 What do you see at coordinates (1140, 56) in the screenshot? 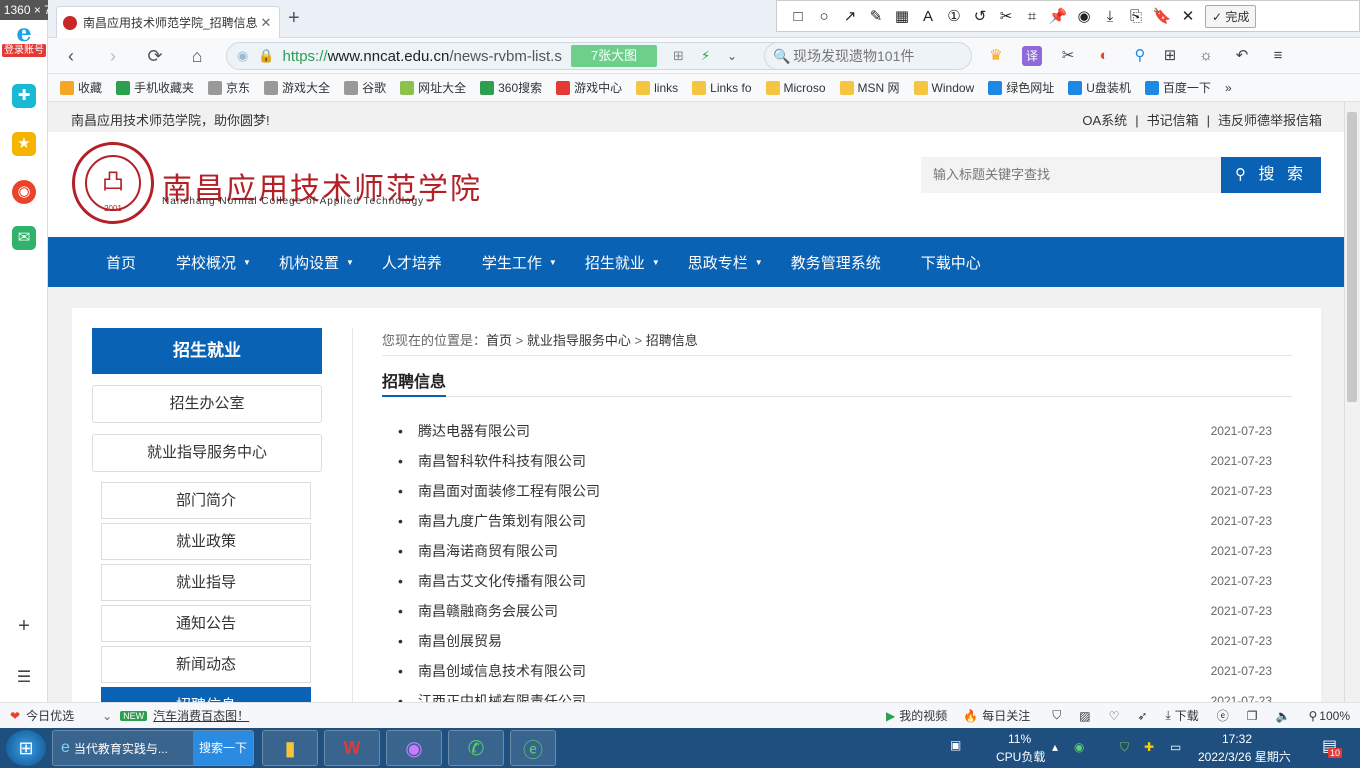
I see `magnifier-icon: ⚲` at bounding box center [1140, 56].